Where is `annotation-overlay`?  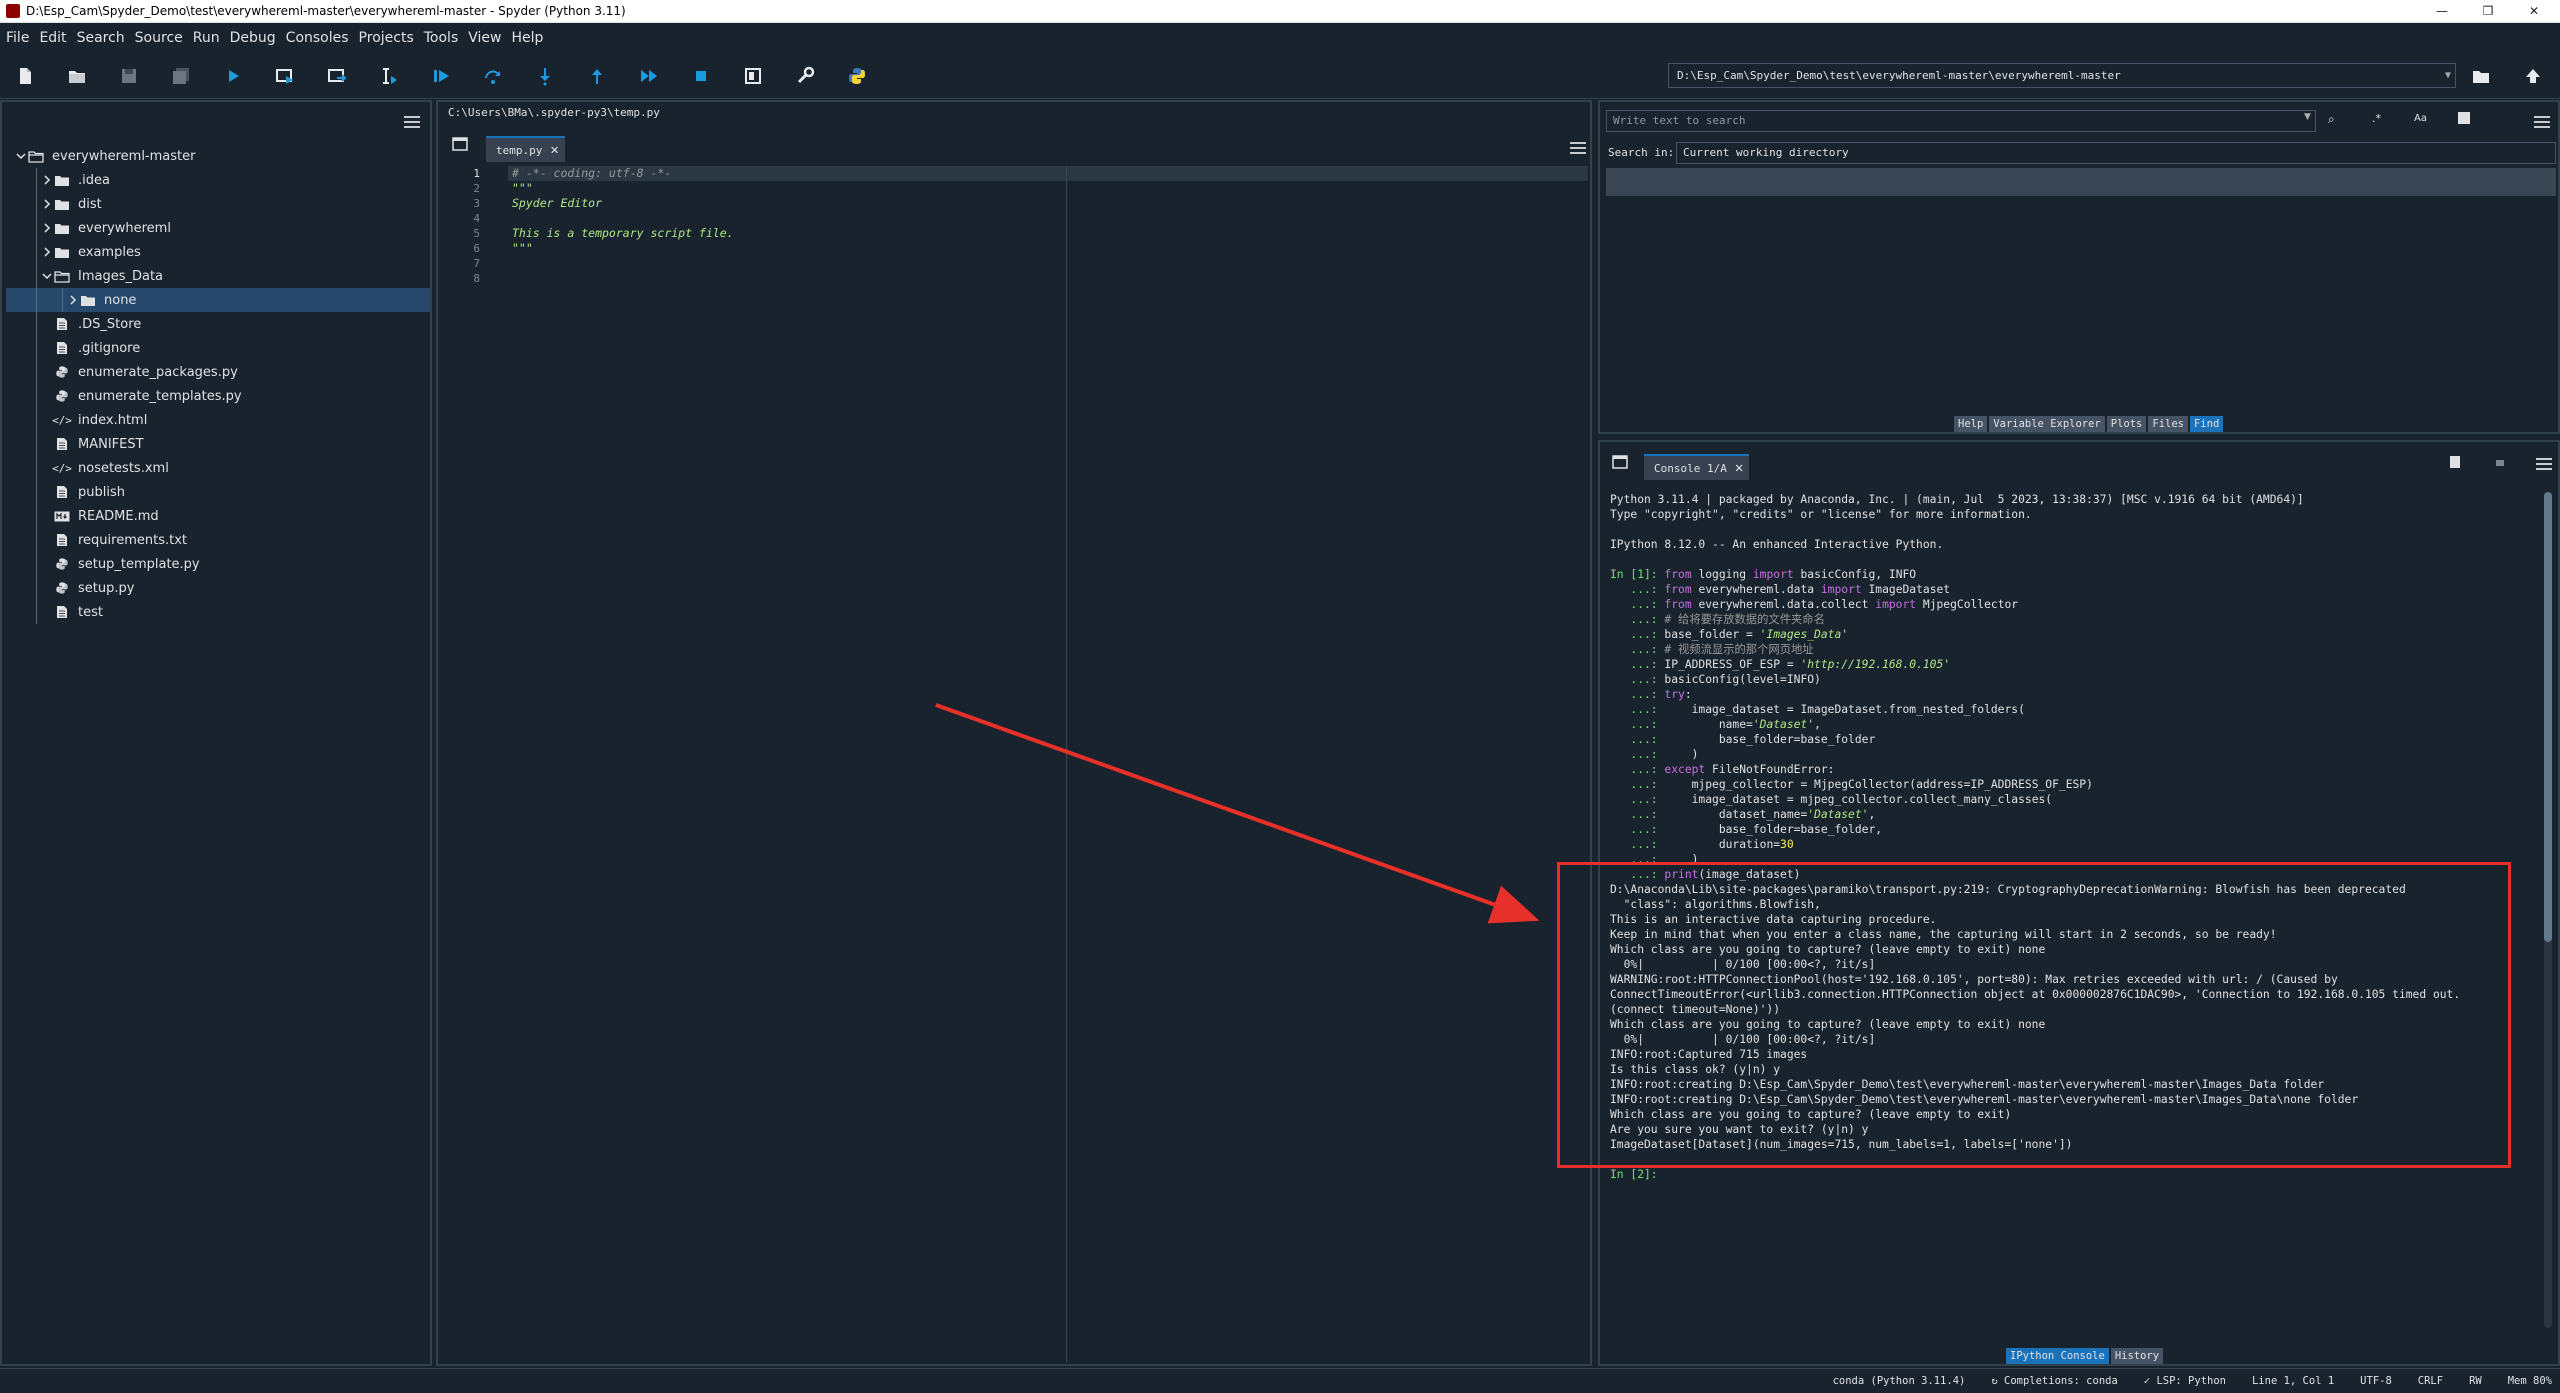
annotation-overlay is located at coordinates (1237, 813).